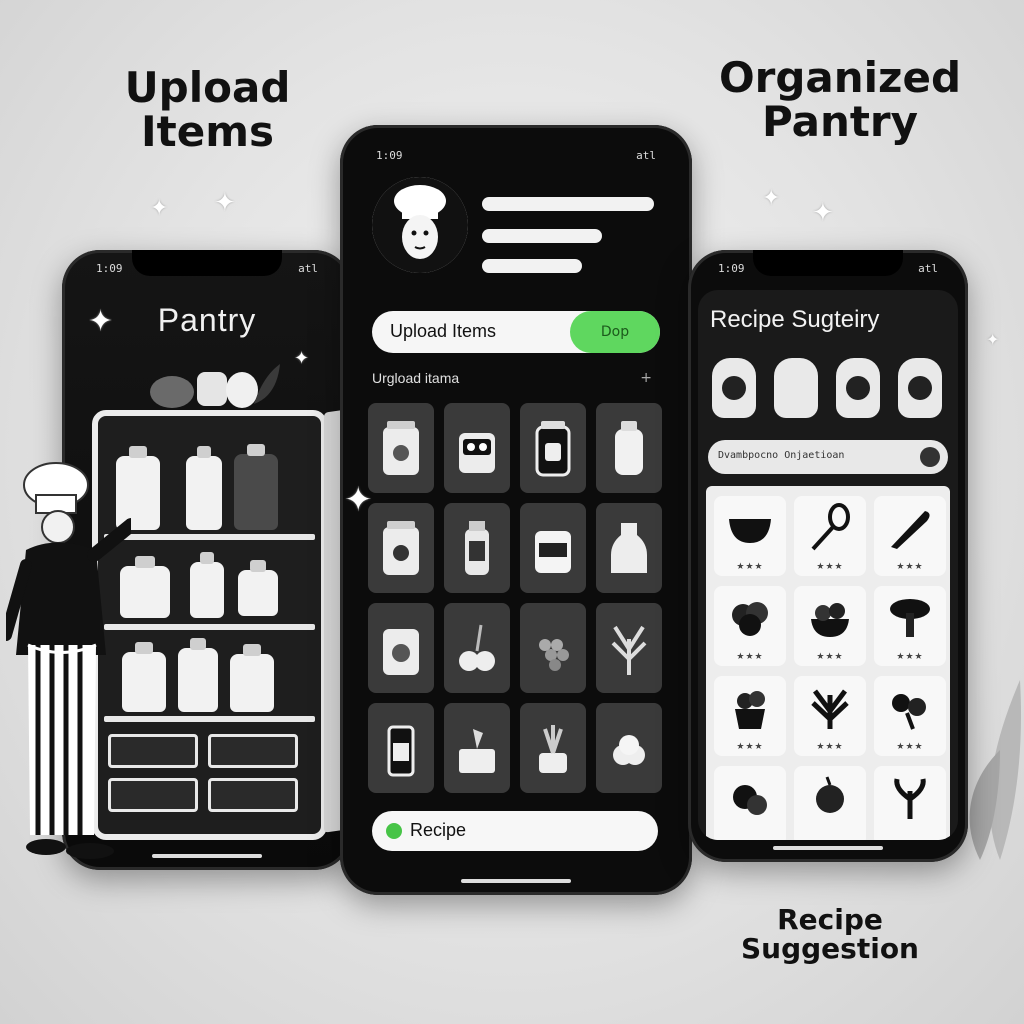  Describe the element at coordinates (68, 660) in the screenshot. I see `chef-illustration` at that location.